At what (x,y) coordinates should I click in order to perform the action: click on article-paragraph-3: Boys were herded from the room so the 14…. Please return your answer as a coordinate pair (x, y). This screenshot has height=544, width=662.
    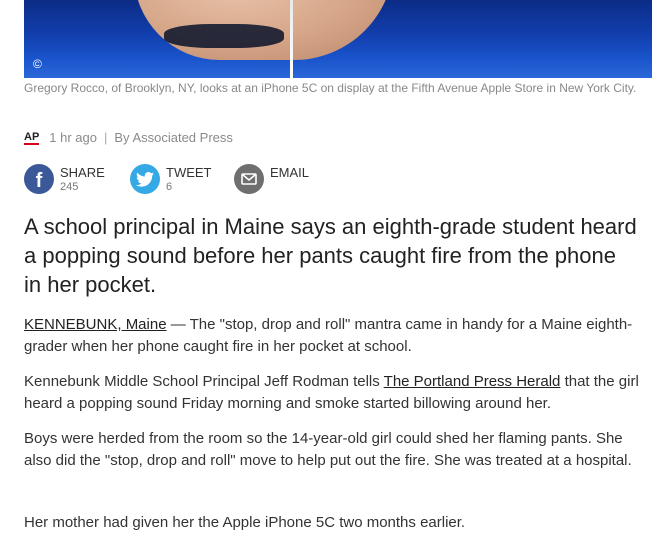
    Looking at the image, I should click on (328, 449).